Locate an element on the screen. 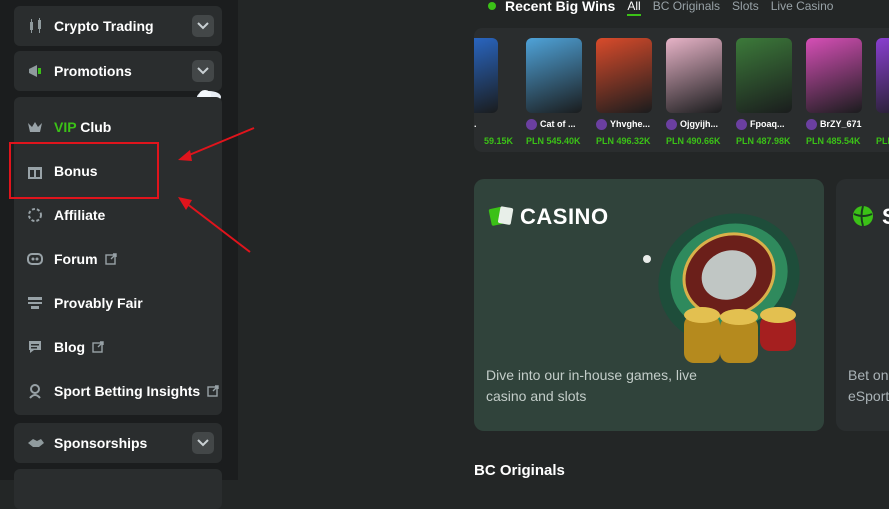 This screenshot has width=889, height=509. sidebar-item-provably-fair: Provably Fair is located at coordinates (118, 303).